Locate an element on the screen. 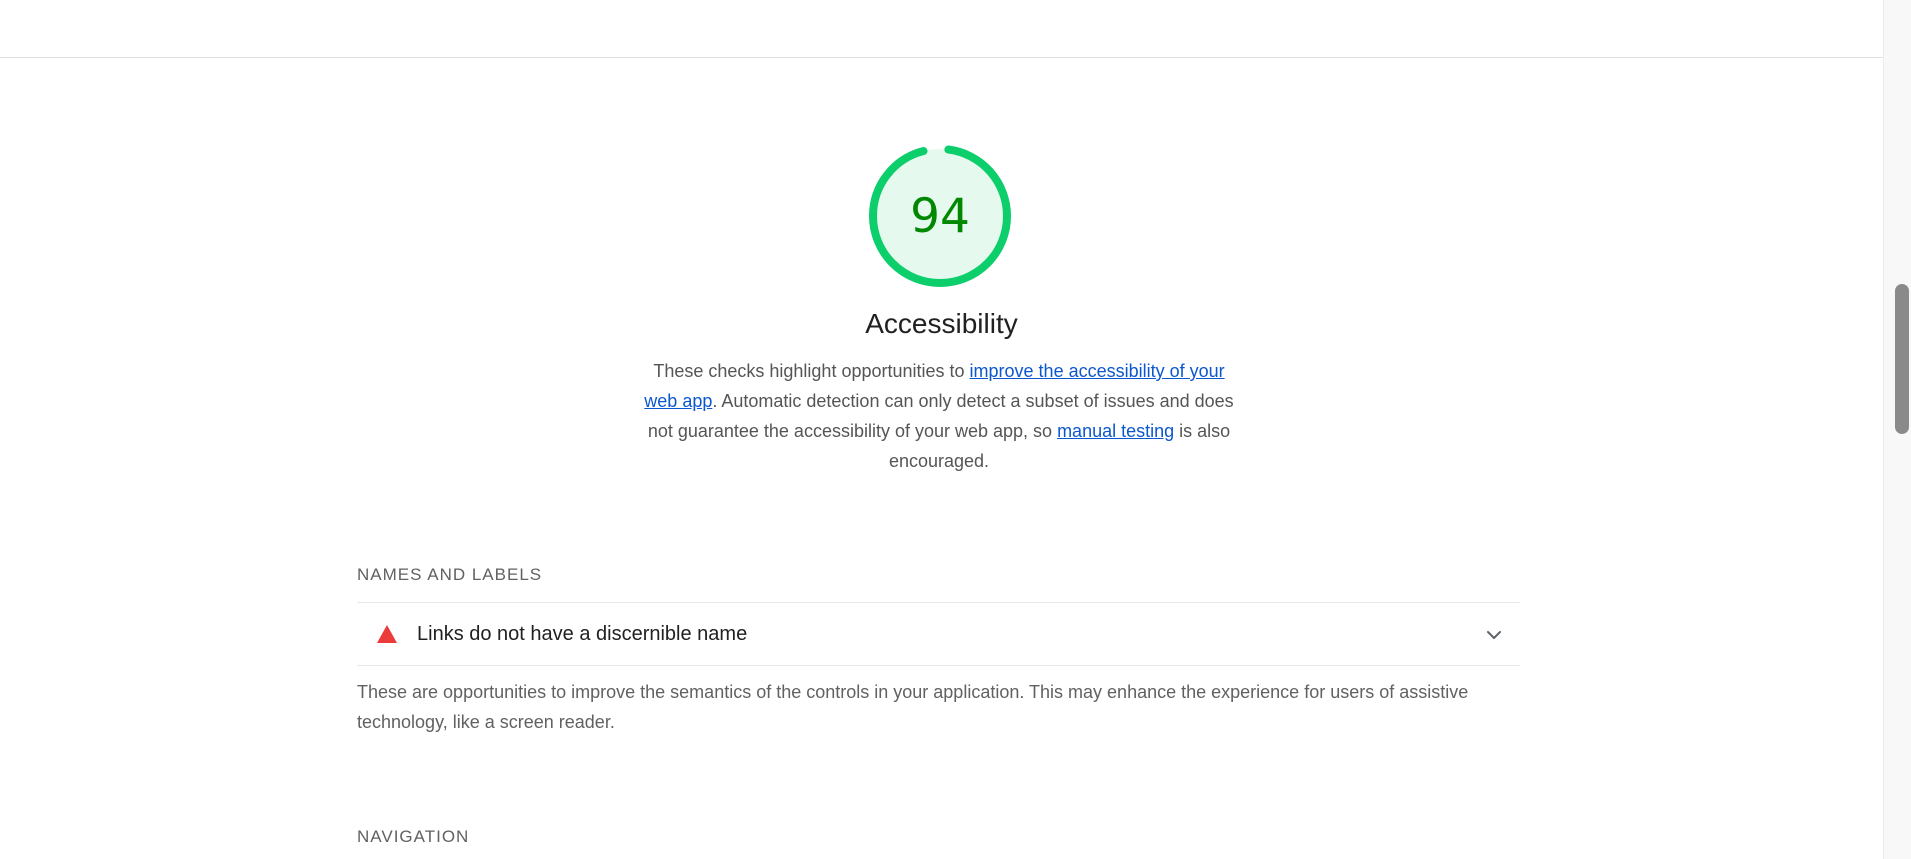 Image resolution: width=1911 pixels, height=859 pixels. vertical-scrollbar is located at coordinates (1897, 429).